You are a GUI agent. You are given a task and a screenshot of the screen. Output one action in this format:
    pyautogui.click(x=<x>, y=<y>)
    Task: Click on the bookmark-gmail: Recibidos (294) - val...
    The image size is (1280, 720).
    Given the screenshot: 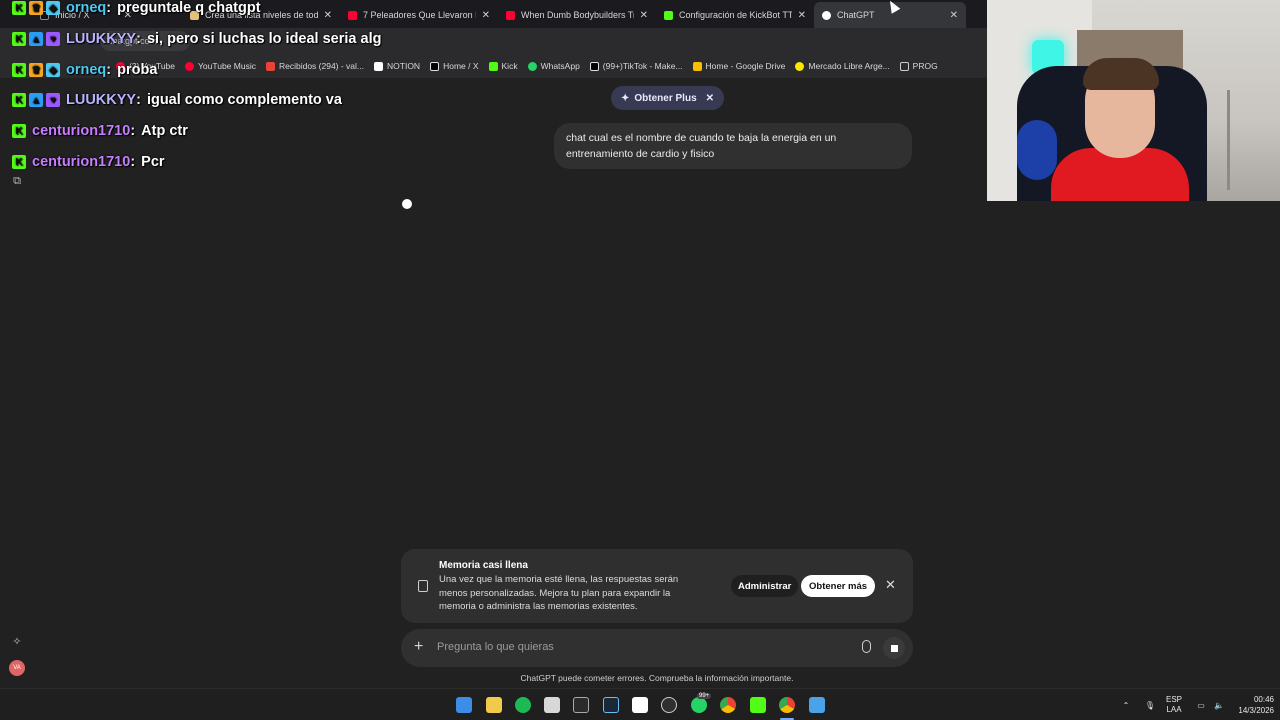 What is the action you would take?
    pyautogui.click(x=314, y=66)
    